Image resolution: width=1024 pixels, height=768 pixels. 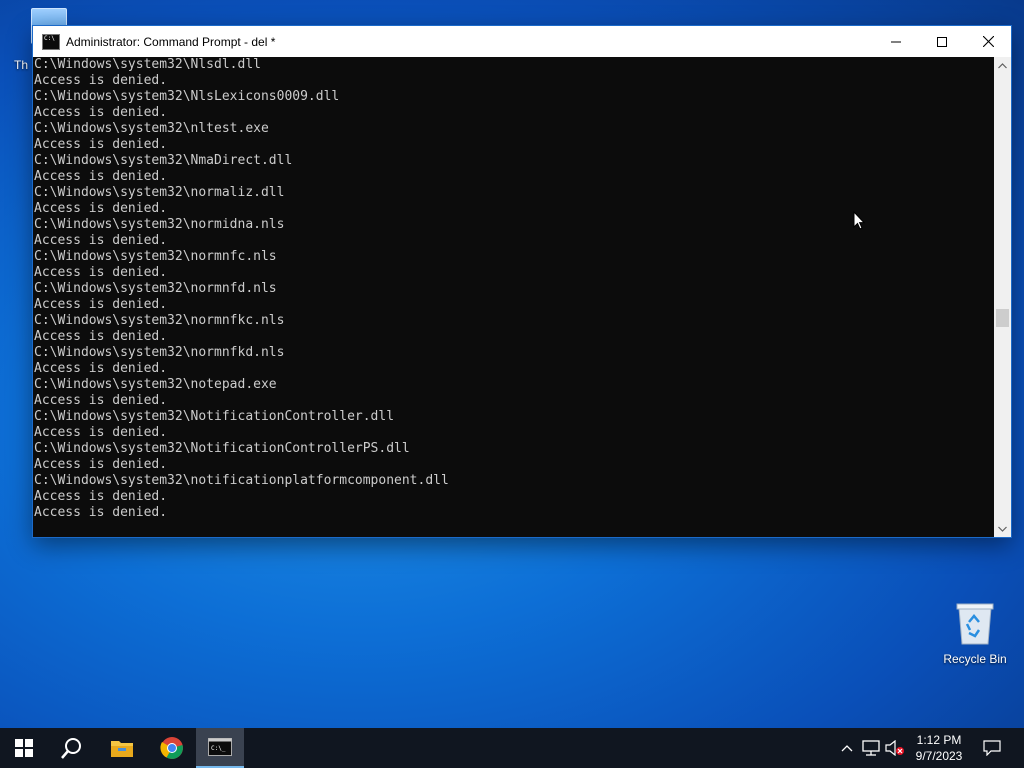 I want to click on clock-date: 9/7/2023, so click(x=939, y=756).